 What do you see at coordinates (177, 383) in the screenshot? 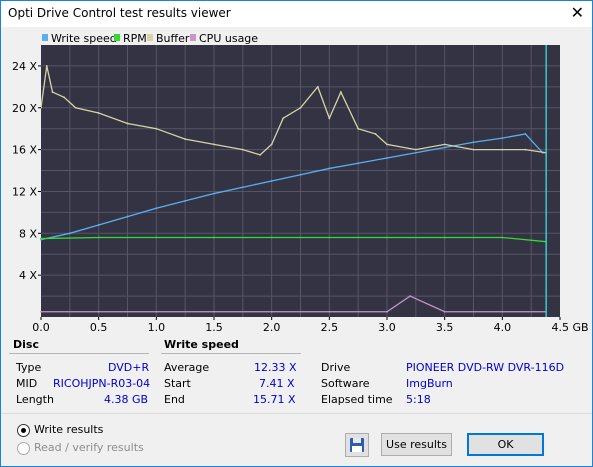
I see `start-label: Start` at bounding box center [177, 383].